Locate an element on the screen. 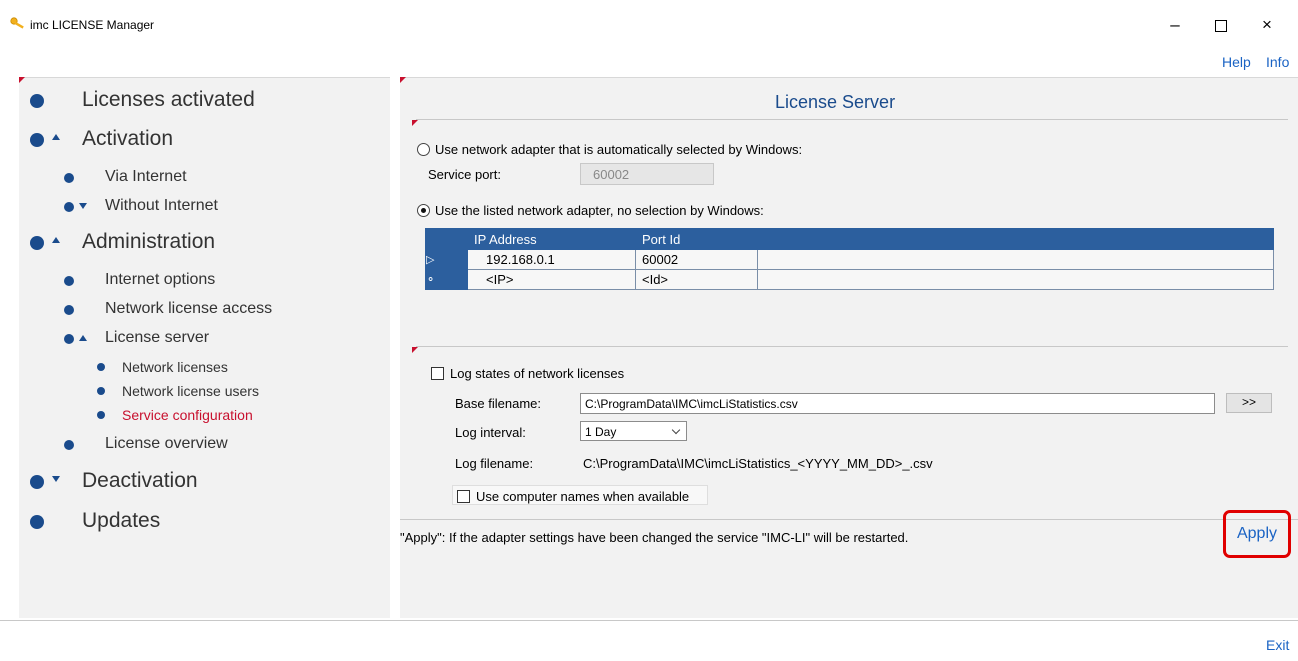 This screenshot has width=1298, height=661. maximize-icon is located at coordinates (1221, 25).